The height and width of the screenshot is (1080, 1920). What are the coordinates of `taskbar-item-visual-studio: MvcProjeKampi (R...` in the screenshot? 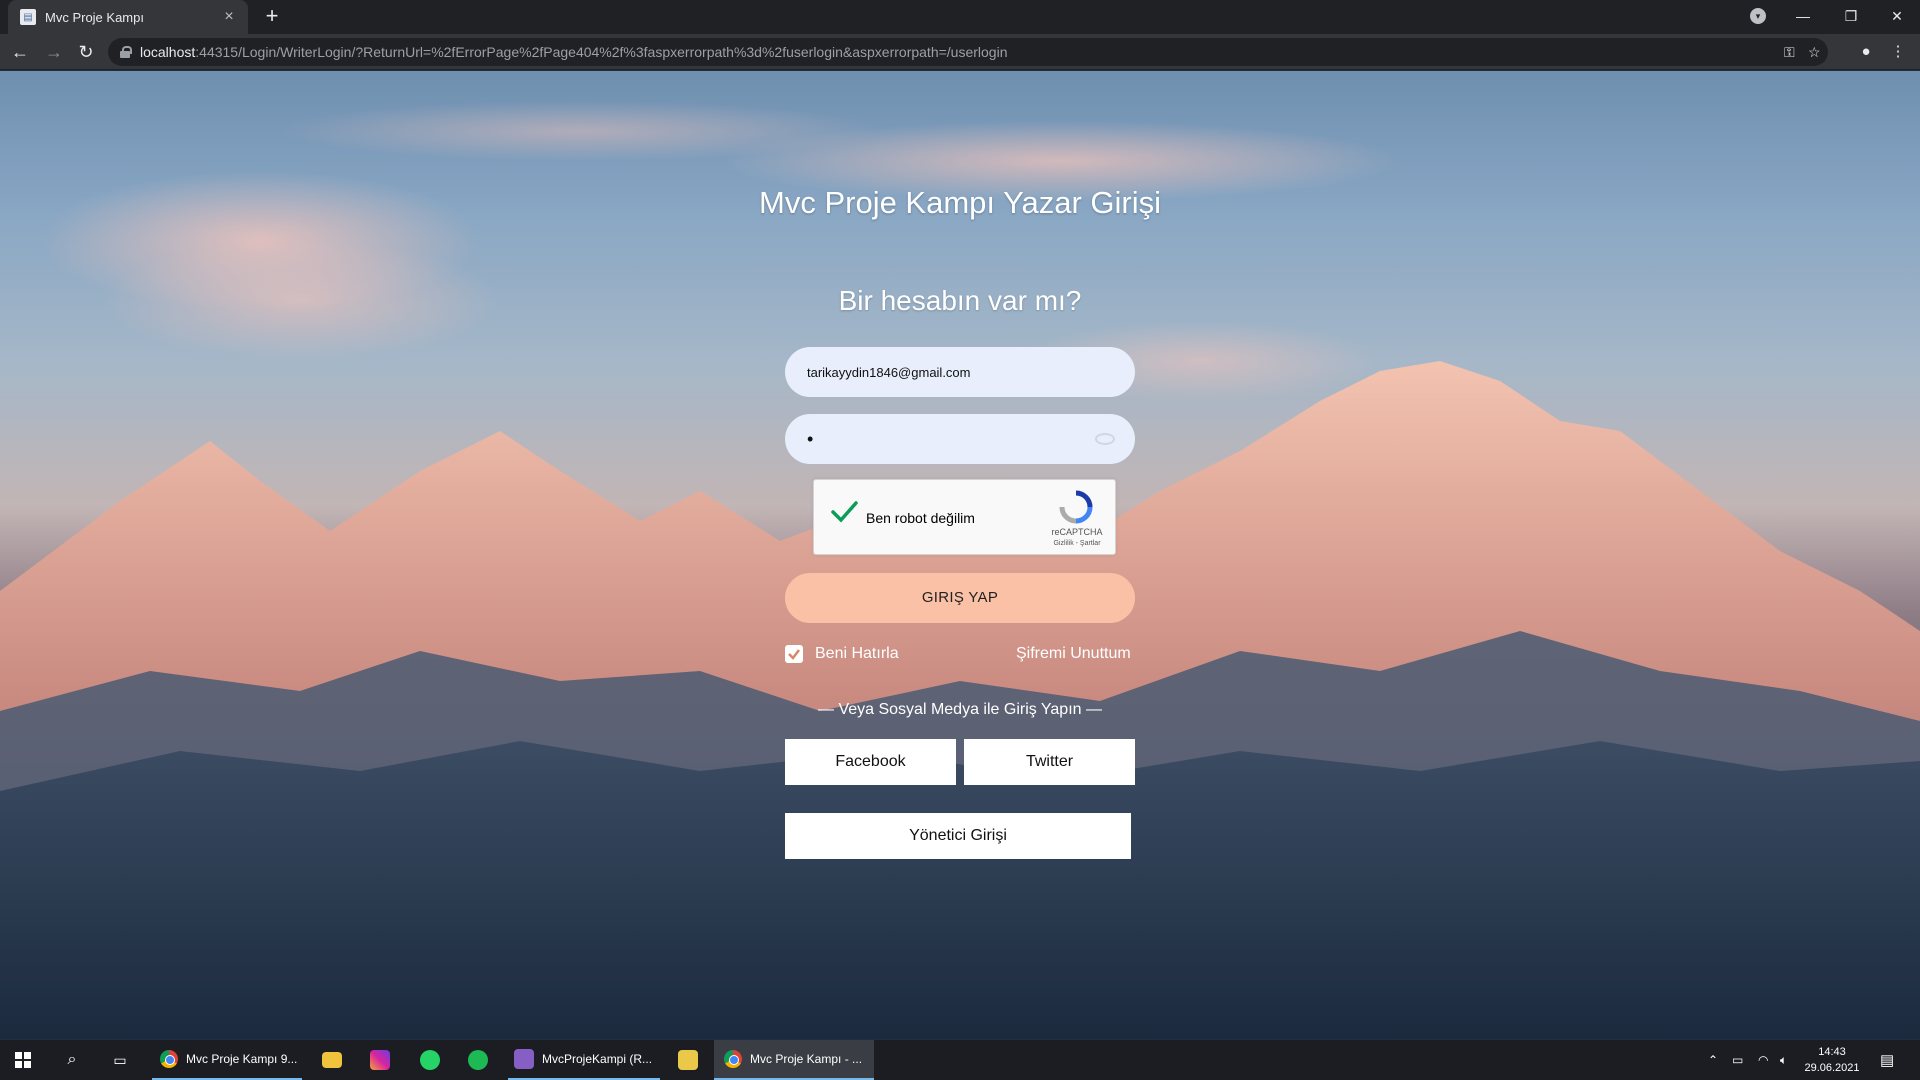 It's located at (584, 1060).